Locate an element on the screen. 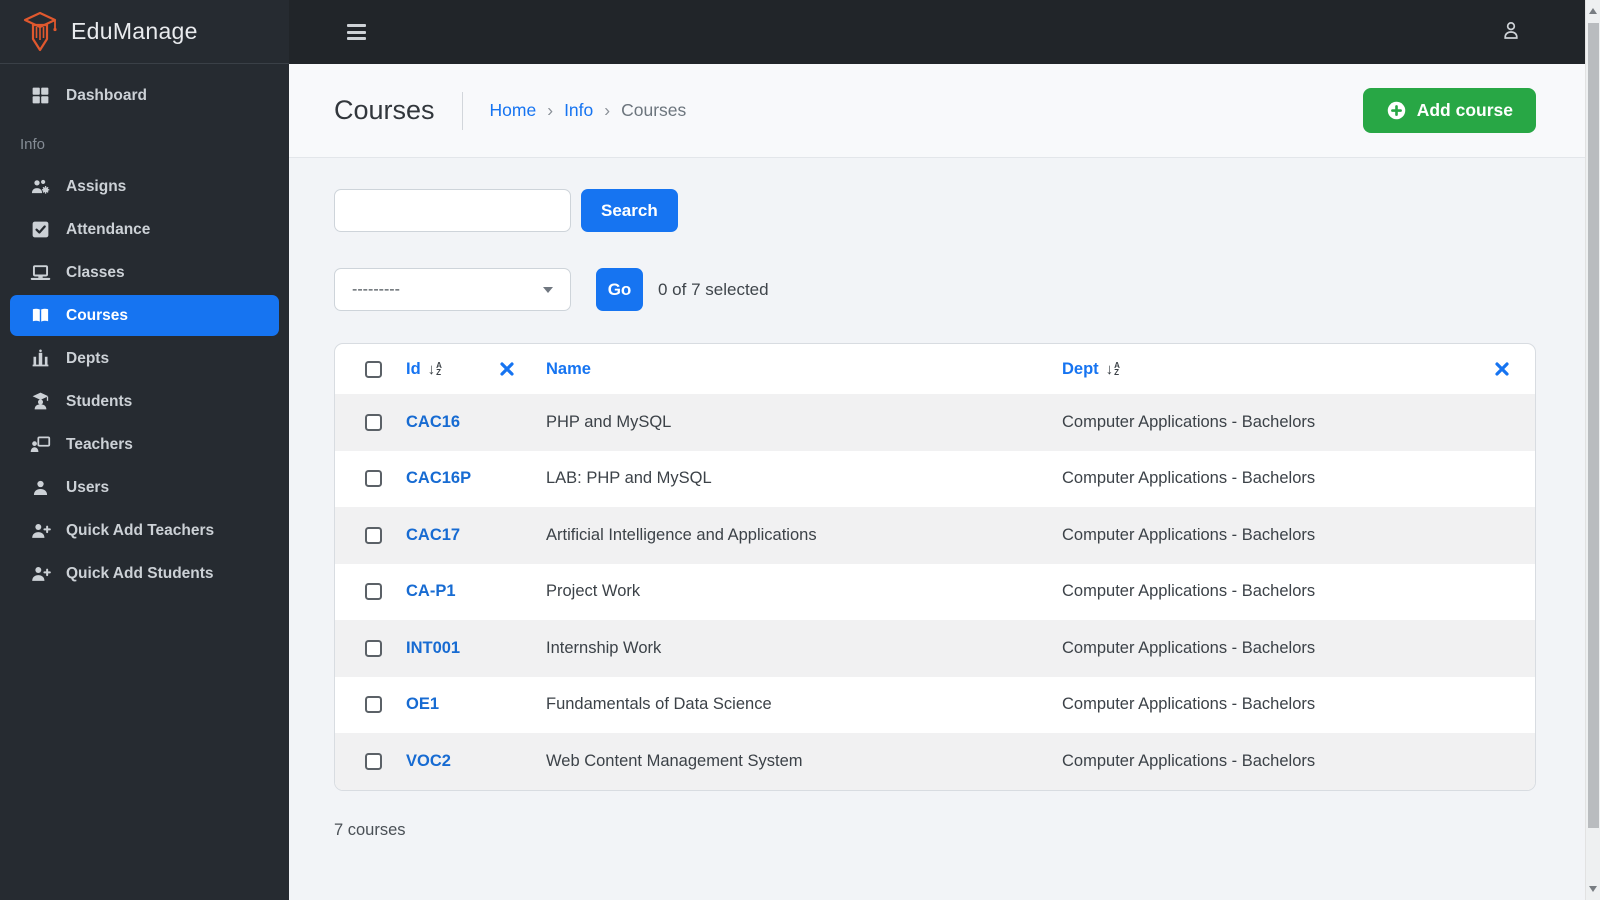 The height and width of the screenshot is (900, 1600). page-title: Courses is located at coordinates (384, 110).